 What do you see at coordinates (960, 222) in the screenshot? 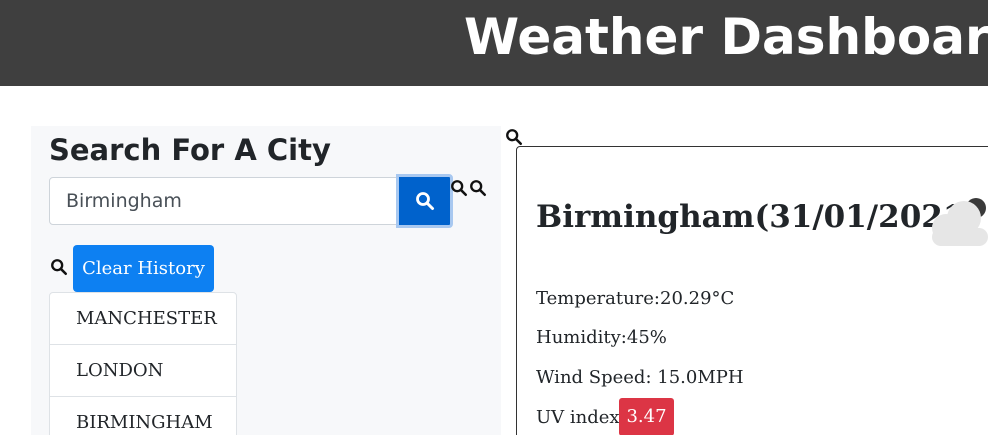
I see `cloud-icon` at bounding box center [960, 222].